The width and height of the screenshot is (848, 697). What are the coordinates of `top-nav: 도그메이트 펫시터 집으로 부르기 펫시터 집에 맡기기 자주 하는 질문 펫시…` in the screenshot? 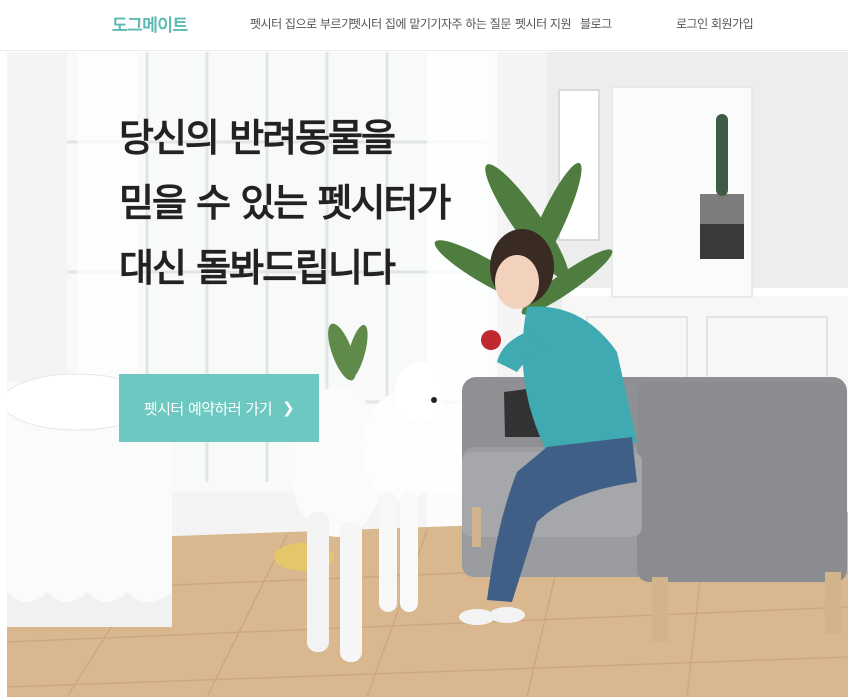 It's located at (424, 25).